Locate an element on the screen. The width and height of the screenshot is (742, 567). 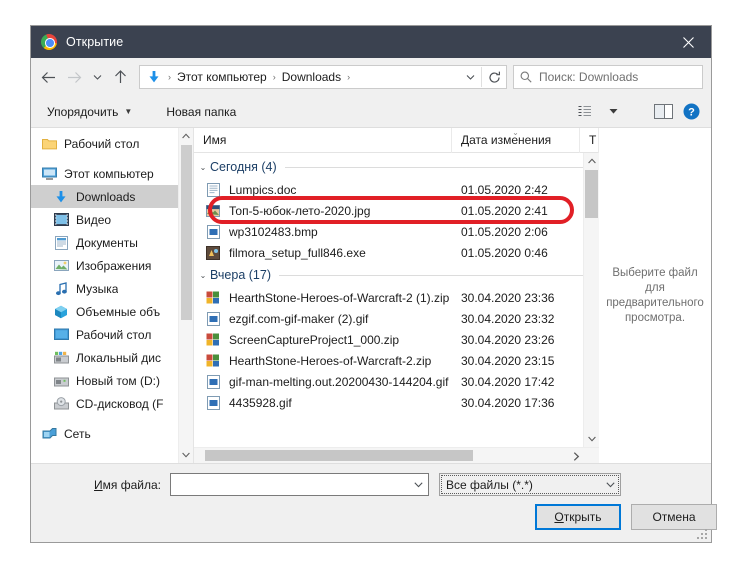
sidebar-item-this-pc: Этот компьютер is located at coordinates (112, 173).